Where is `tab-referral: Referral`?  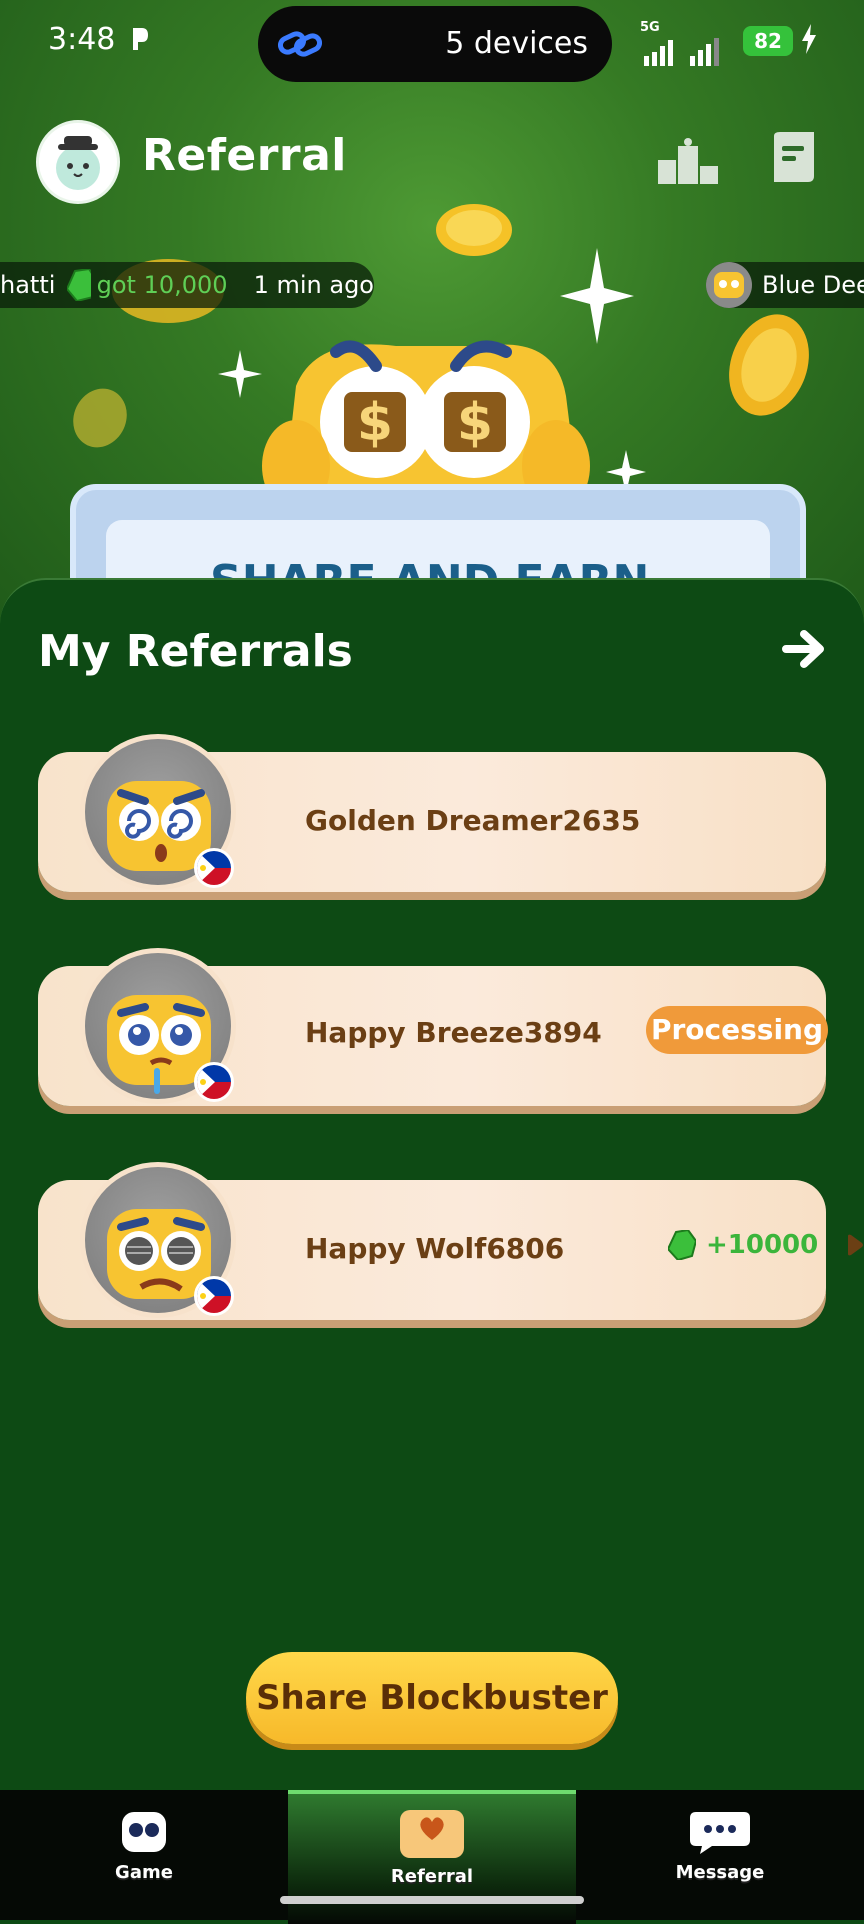
tab-referral: Referral is located at coordinates (432, 1846).